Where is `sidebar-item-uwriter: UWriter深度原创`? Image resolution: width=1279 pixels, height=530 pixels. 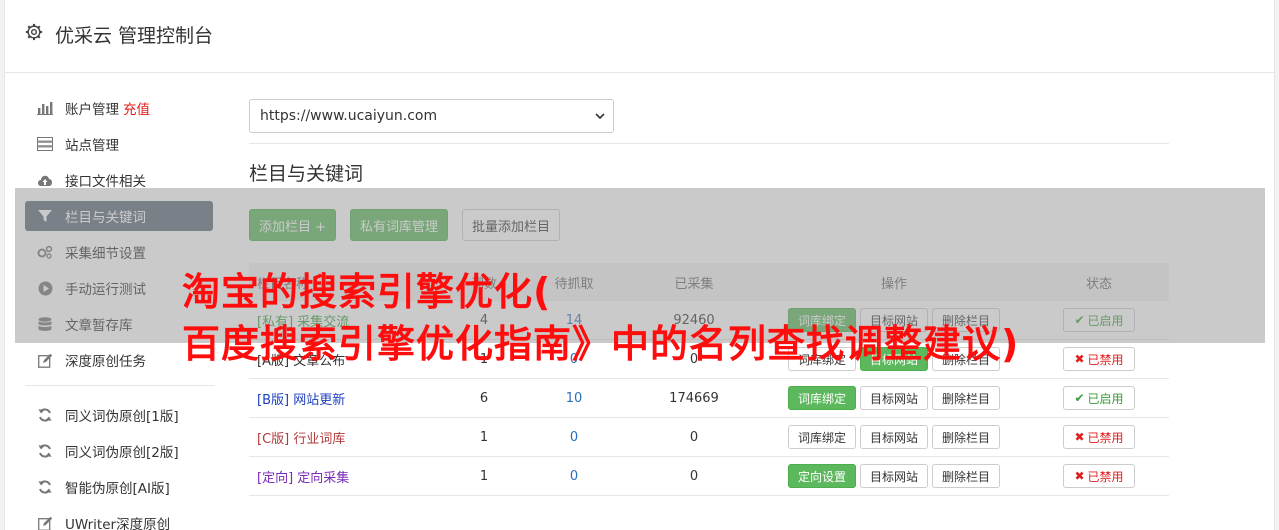 sidebar-item-uwriter: UWriter深度原创 is located at coordinates (120, 519).